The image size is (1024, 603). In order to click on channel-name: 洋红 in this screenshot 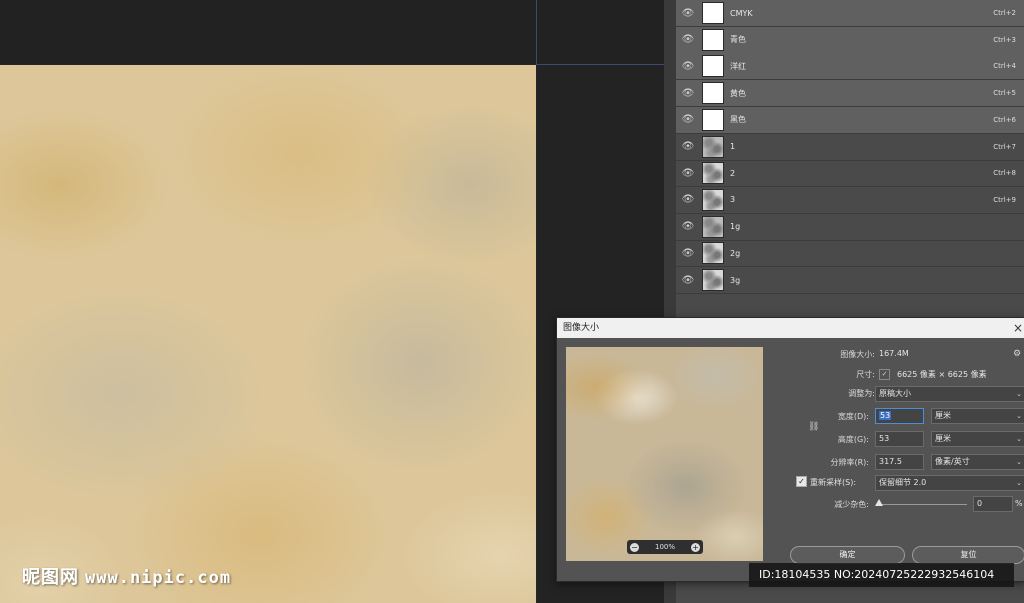, I will do `click(738, 66)`.